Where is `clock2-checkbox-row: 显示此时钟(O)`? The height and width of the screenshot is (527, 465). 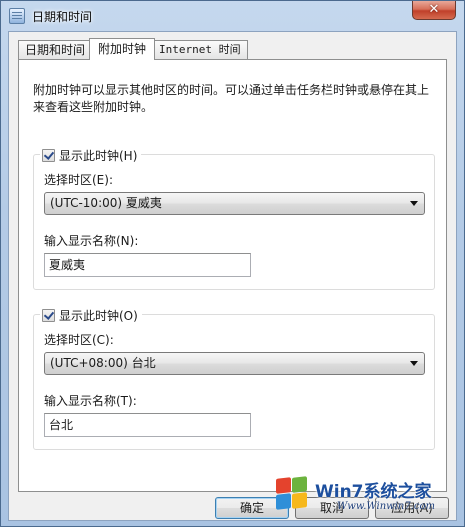
clock2-checkbox-row: 显示此时钟(O) is located at coordinates (91, 315).